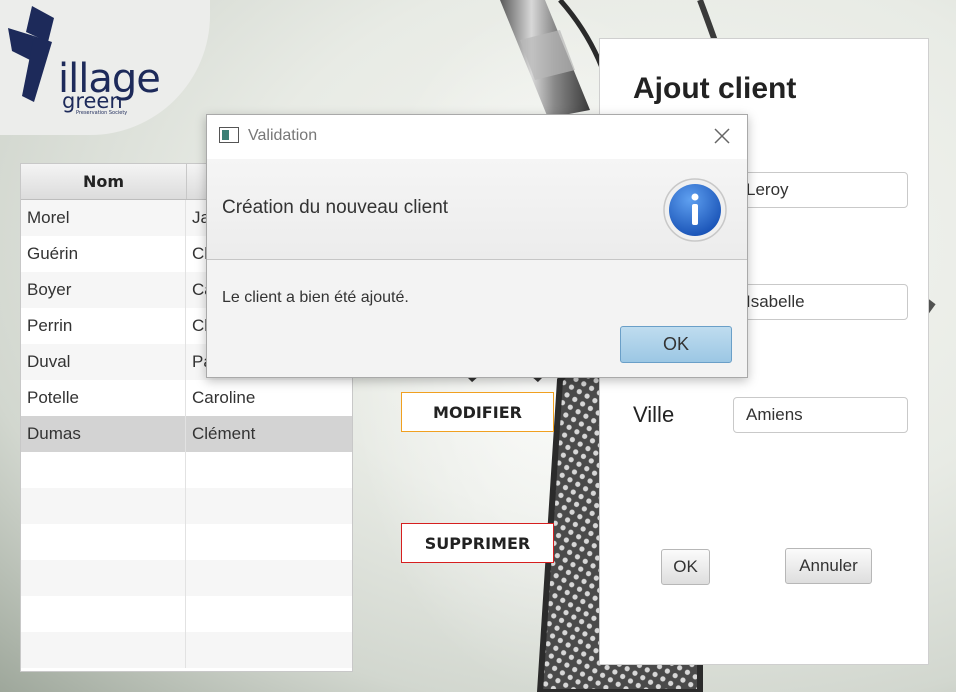  I want to click on form-cancel-button: Annuler, so click(828, 566).